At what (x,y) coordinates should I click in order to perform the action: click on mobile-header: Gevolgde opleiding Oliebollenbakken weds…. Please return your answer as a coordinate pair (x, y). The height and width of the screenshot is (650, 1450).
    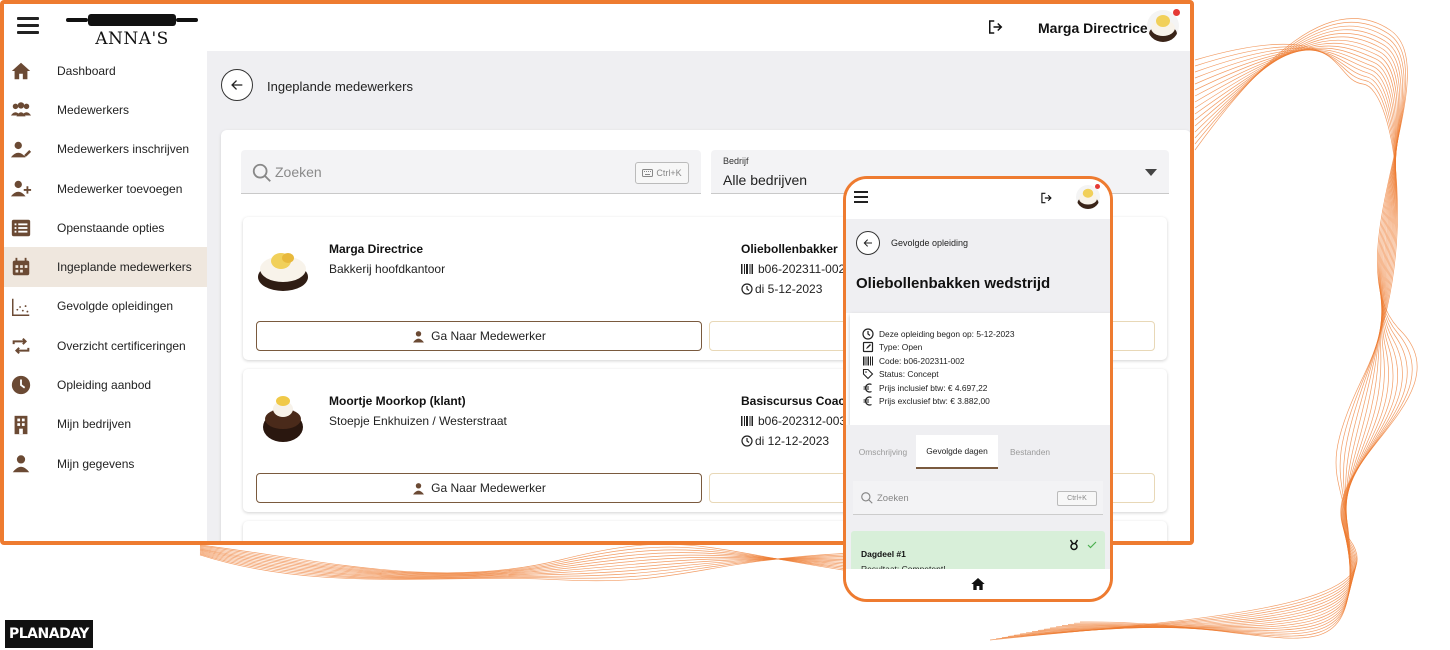
    Looking at the image, I should click on (978, 266).